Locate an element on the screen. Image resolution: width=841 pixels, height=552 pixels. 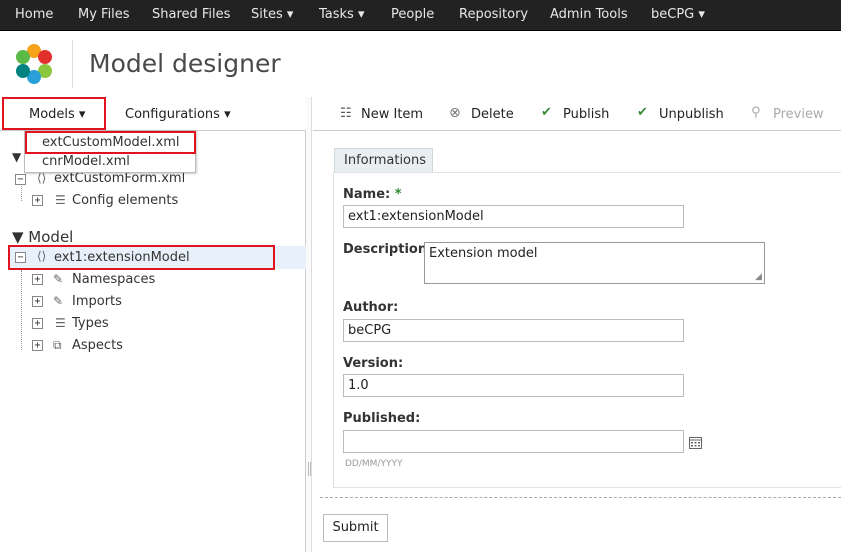
tree-node-form: extCustomForm.xml is located at coordinates (119, 178).